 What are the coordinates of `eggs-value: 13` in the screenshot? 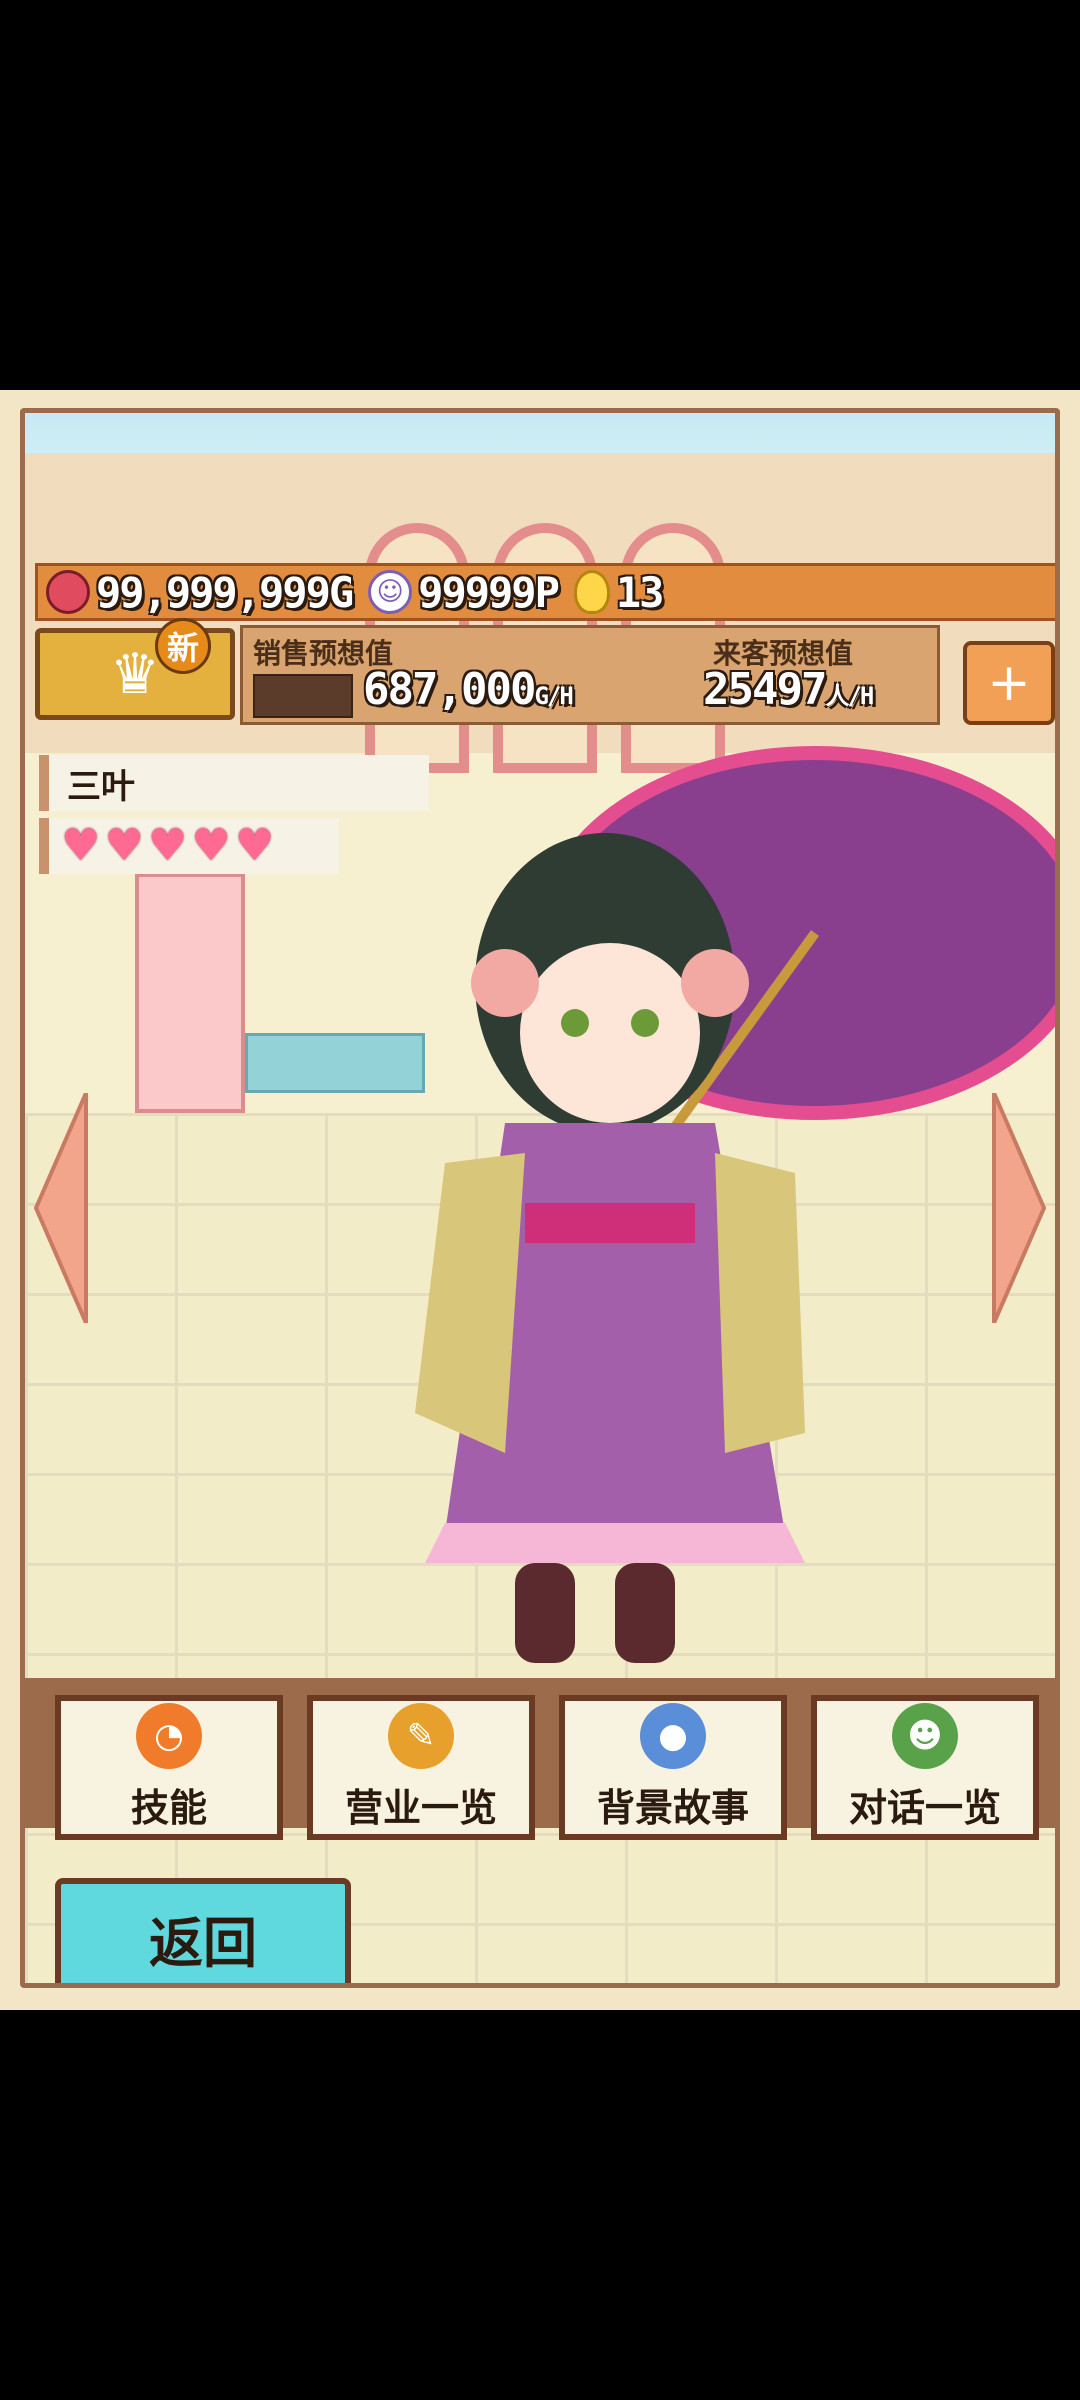 It's located at (640, 592).